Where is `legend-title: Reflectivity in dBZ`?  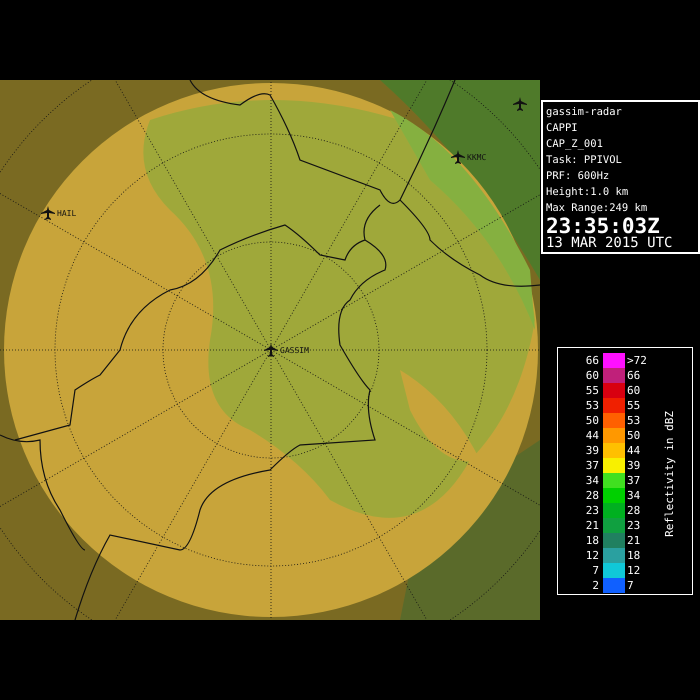
legend-title: Reflectivity in dBZ is located at coordinates (669, 473).